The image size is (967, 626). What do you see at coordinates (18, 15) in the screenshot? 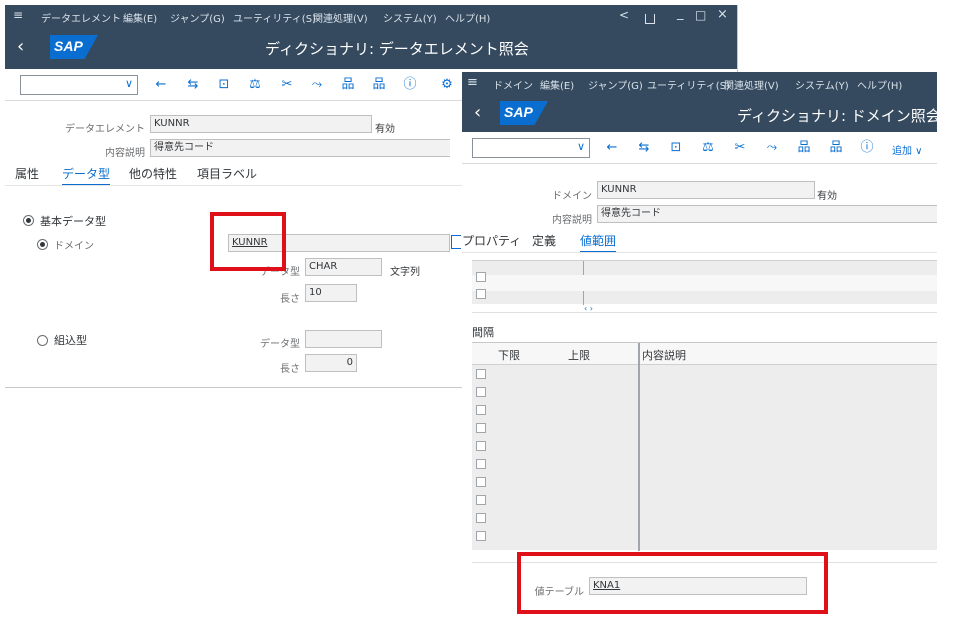
I see `menu-icon: ≡` at bounding box center [18, 15].